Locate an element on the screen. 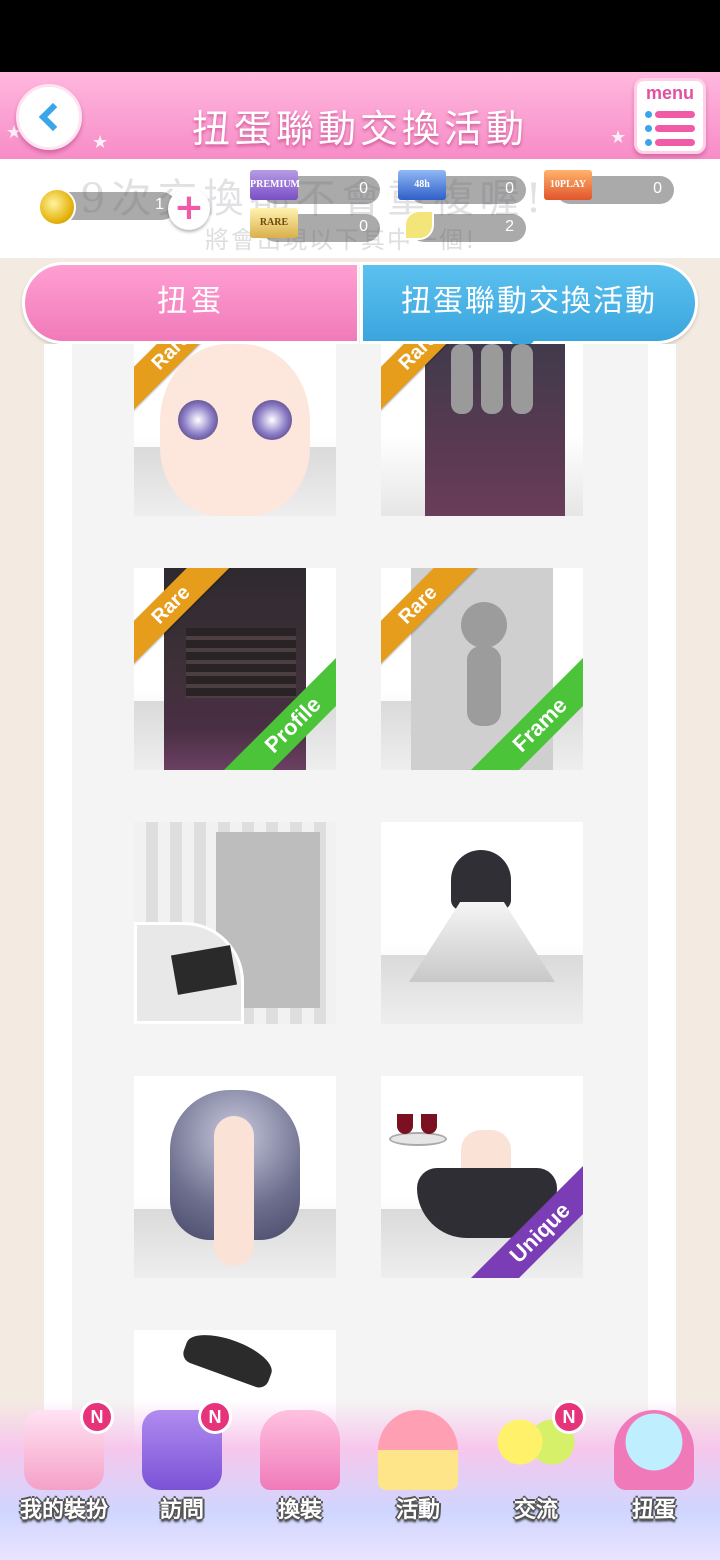 Image resolution: width=720 pixels, height=1560 pixels. item-card-wavy-hair is located at coordinates (235, 1177).